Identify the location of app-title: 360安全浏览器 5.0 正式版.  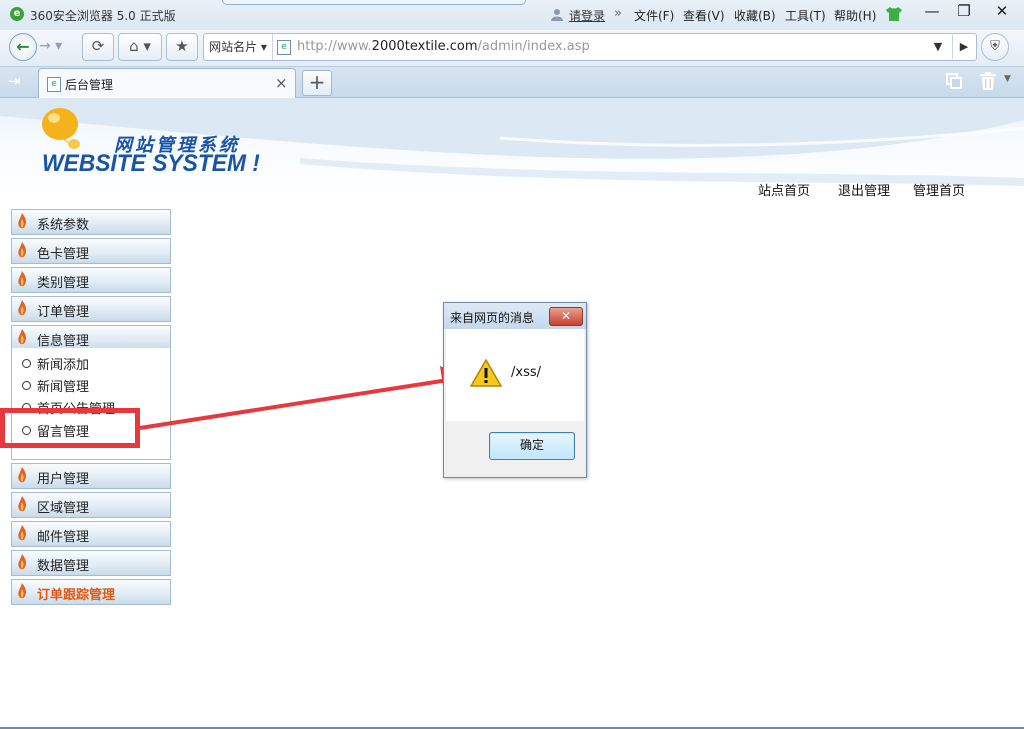
(103, 16).